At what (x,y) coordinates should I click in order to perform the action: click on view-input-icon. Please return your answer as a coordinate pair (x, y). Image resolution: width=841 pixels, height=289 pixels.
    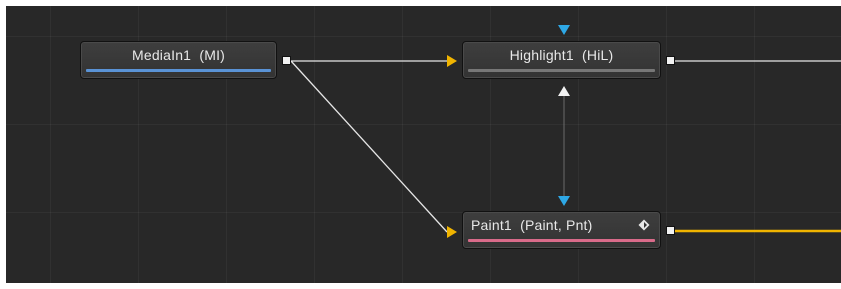
    Looking at the image, I should click on (564, 91).